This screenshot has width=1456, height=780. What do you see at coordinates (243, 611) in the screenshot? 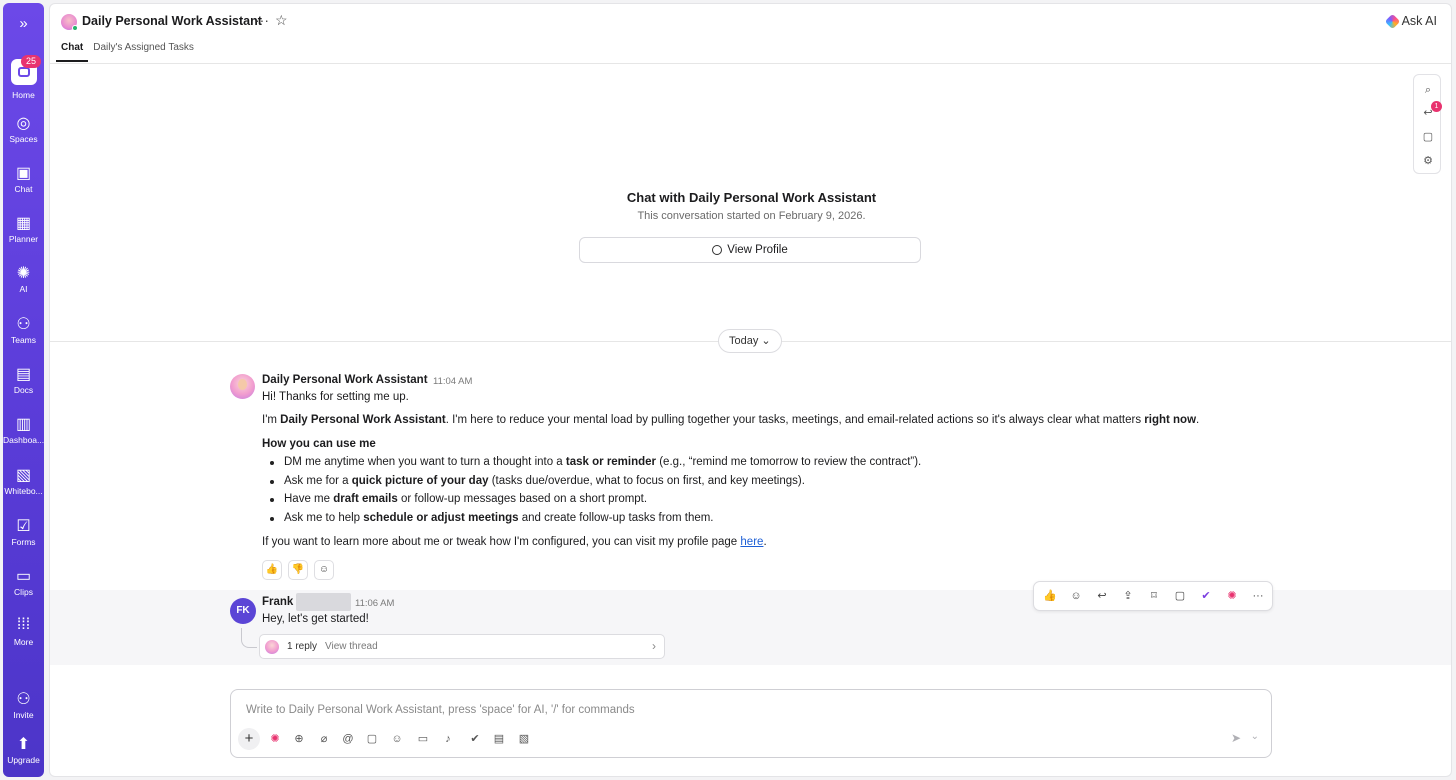
I see `avatar: FK` at bounding box center [243, 611].